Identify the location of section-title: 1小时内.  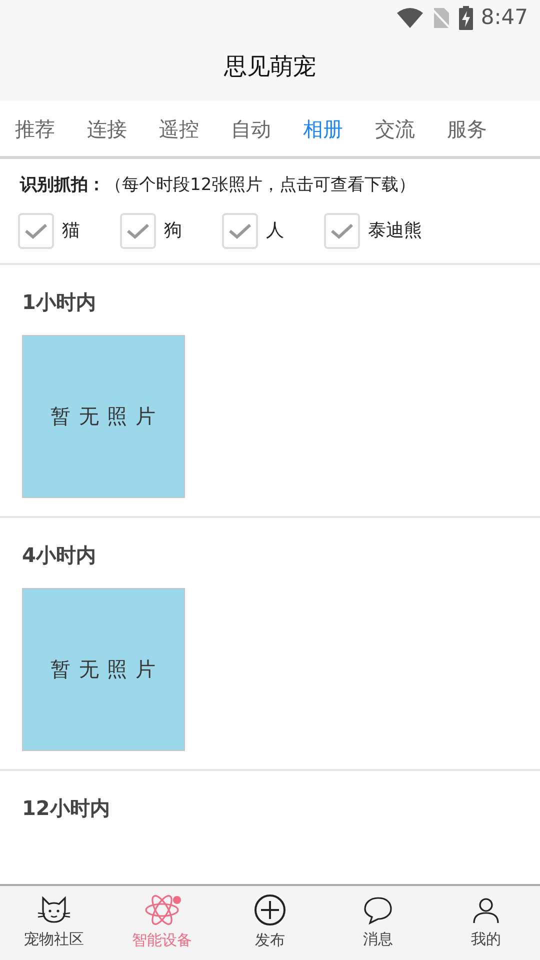
(59, 302).